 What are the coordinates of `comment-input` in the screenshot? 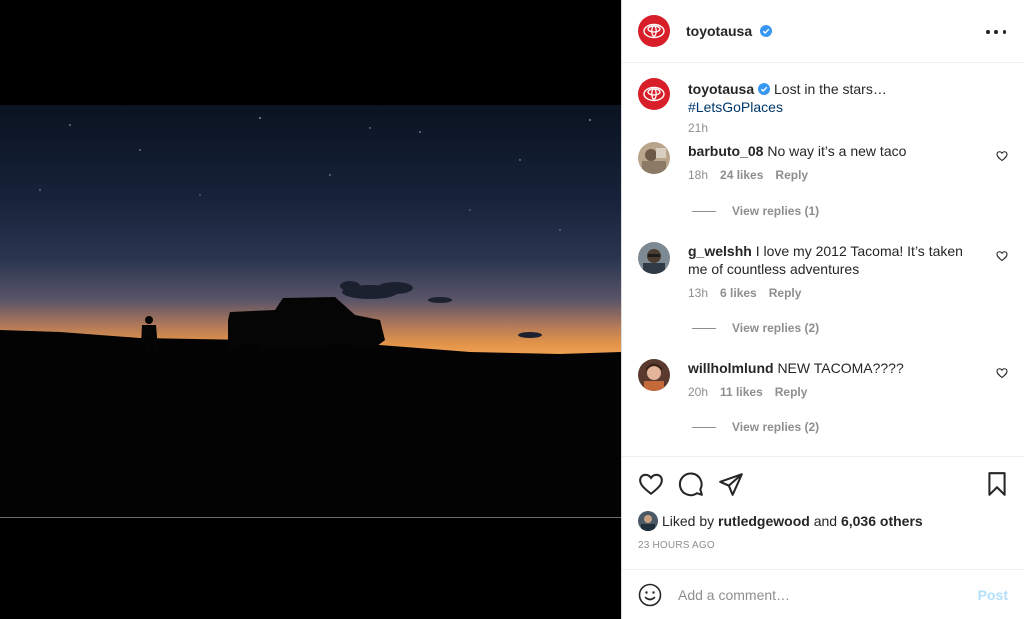 It's located at (818, 594).